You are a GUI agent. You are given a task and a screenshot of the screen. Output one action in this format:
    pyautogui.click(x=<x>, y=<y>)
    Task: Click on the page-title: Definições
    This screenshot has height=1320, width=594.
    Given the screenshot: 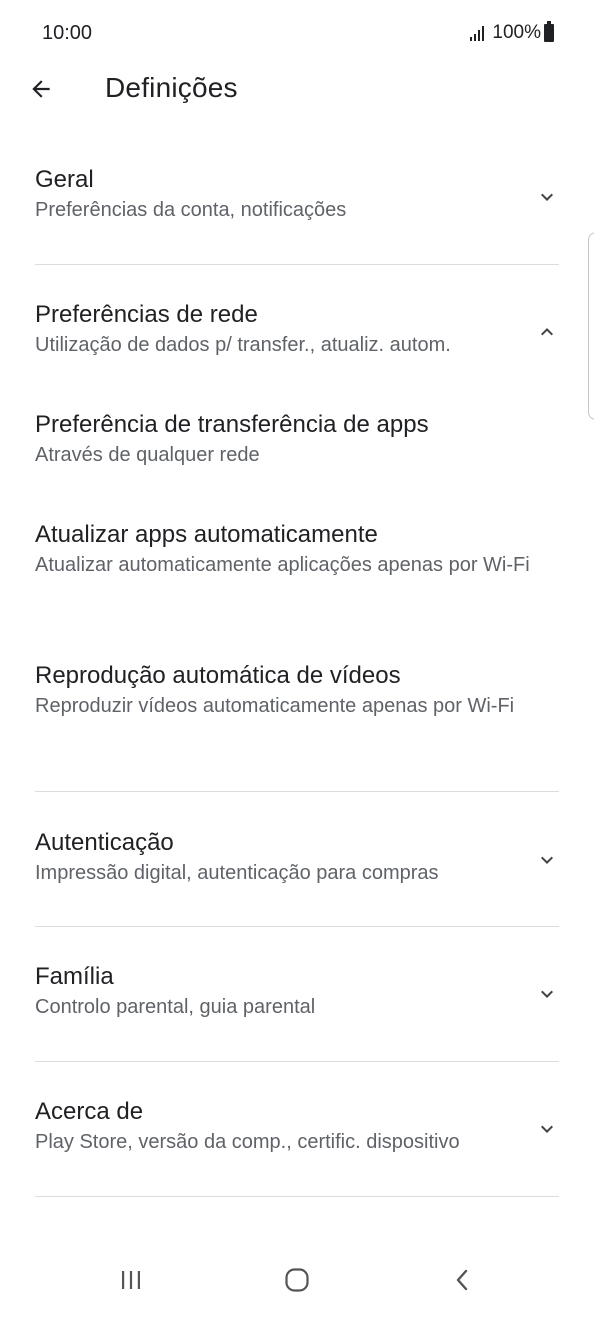 What is the action you would take?
    pyautogui.click(x=171, y=87)
    